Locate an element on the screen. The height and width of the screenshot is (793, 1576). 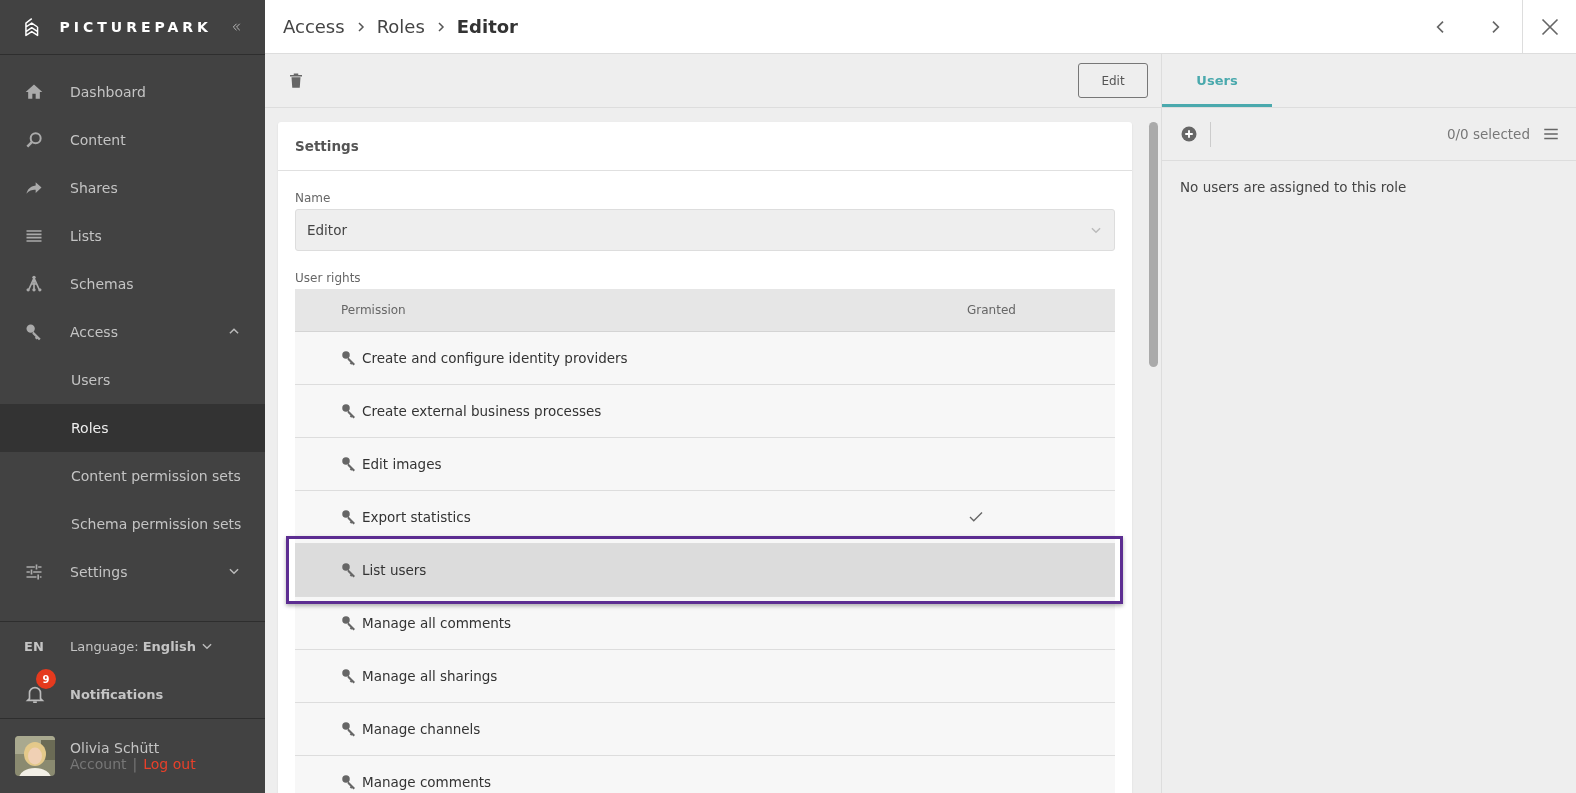
permission-name: Manage channels is located at coordinates (421, 729).